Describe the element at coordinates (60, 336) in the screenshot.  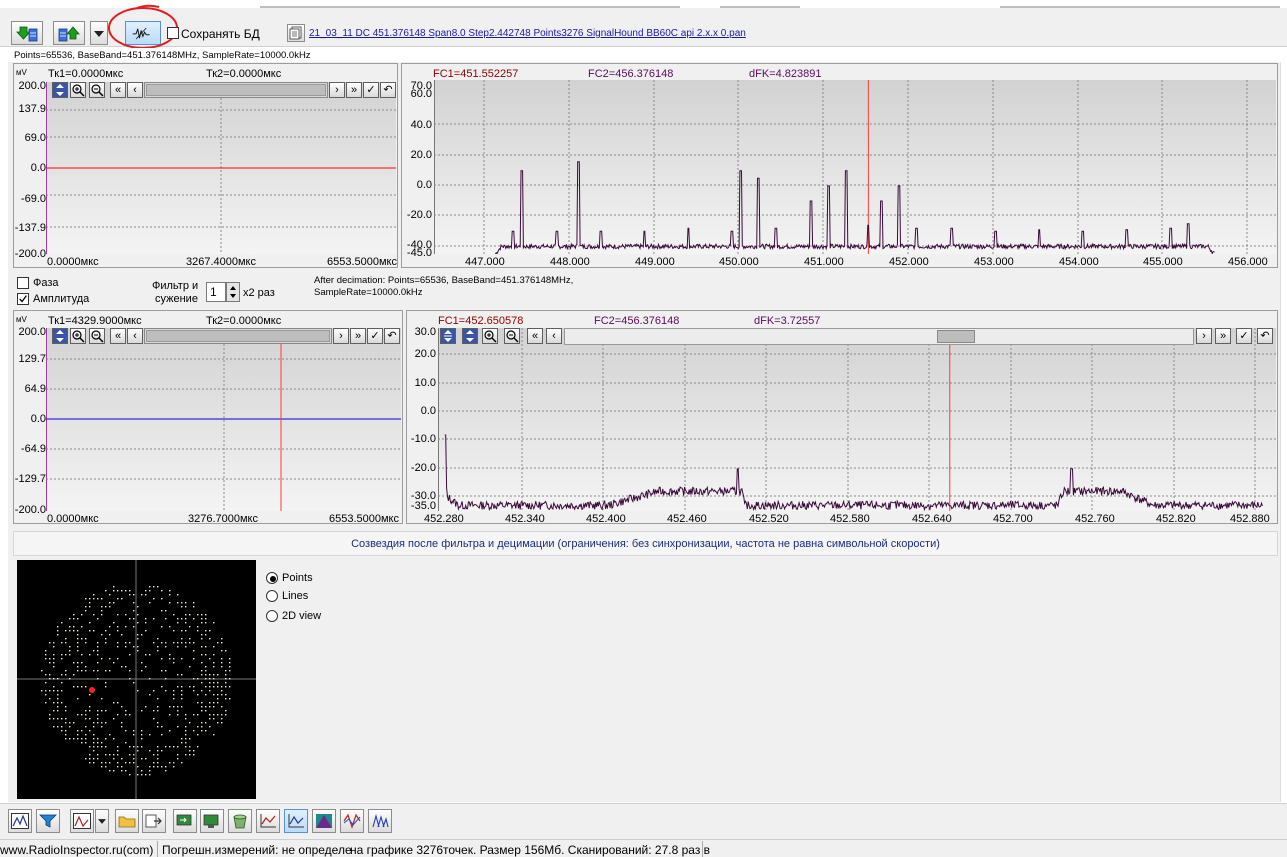
I see `time2-fit-button` at that location.